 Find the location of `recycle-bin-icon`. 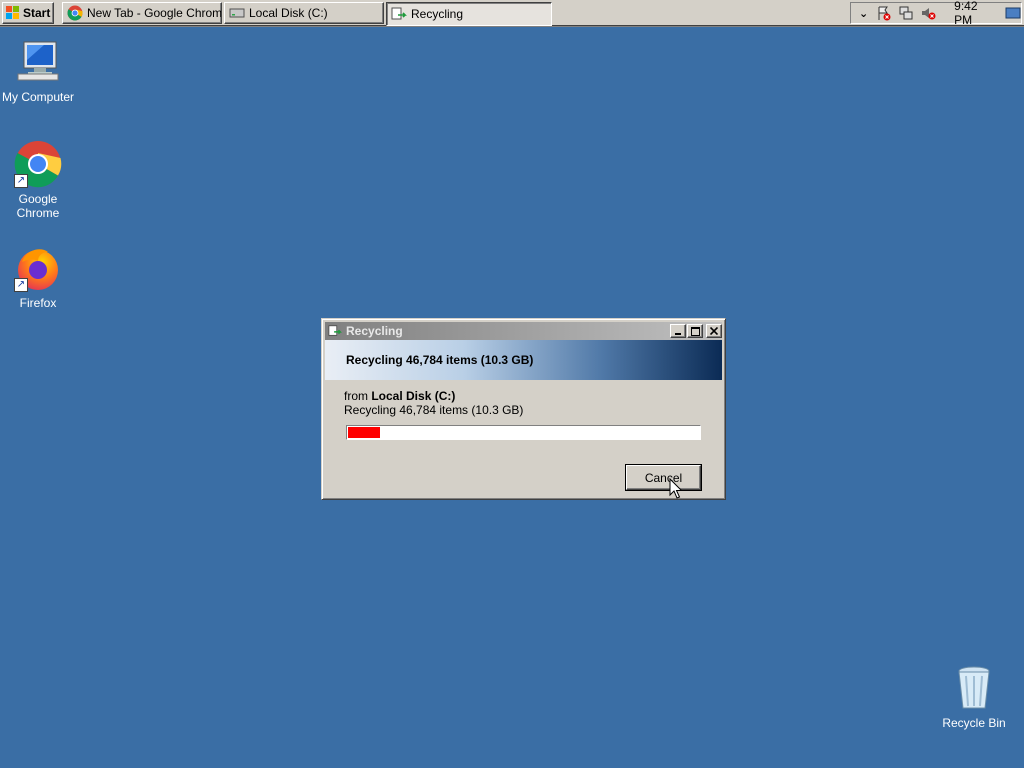

recycle-bin-icon is located at coordinates (974, 688).